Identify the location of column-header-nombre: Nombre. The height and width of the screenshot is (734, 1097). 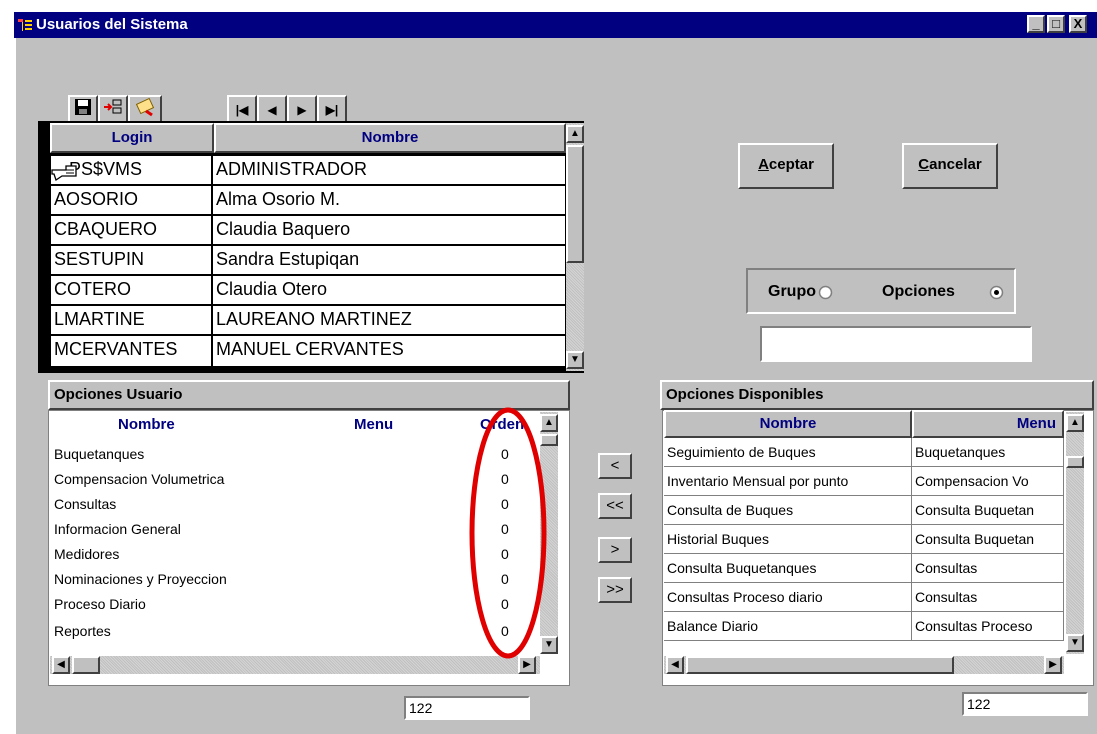
(390, 138).